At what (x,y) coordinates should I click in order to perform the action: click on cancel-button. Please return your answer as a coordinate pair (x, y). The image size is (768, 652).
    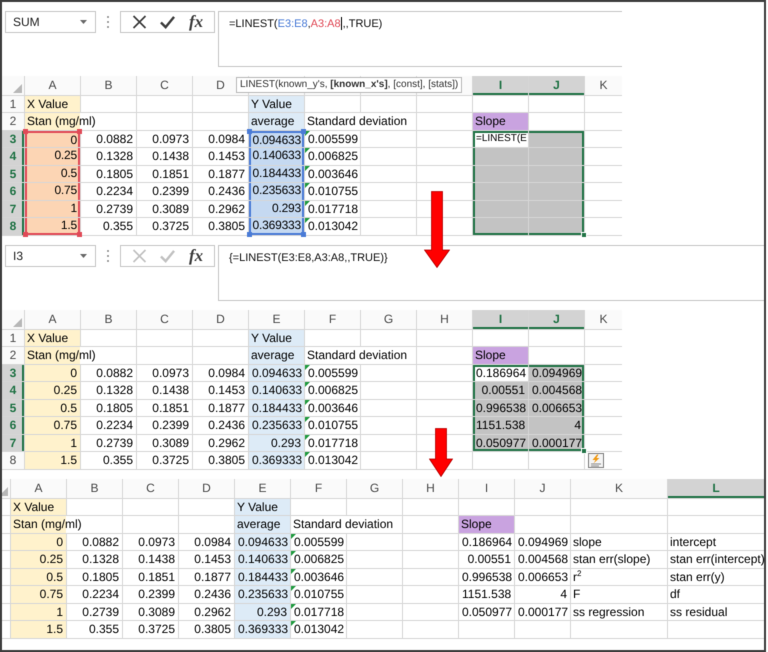
    Looking at the image, I should click on (139, 22).